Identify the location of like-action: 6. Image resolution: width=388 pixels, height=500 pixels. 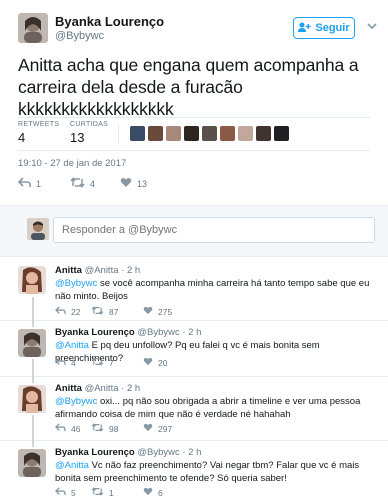
(153, 492).